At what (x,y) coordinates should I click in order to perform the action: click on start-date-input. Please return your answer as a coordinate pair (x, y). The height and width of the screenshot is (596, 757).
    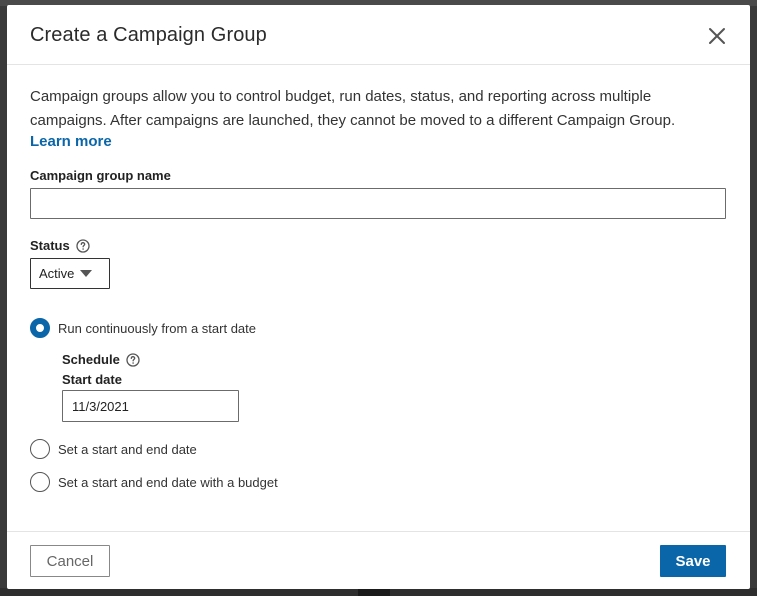
    Looking at the image, I should click on (150, 406).